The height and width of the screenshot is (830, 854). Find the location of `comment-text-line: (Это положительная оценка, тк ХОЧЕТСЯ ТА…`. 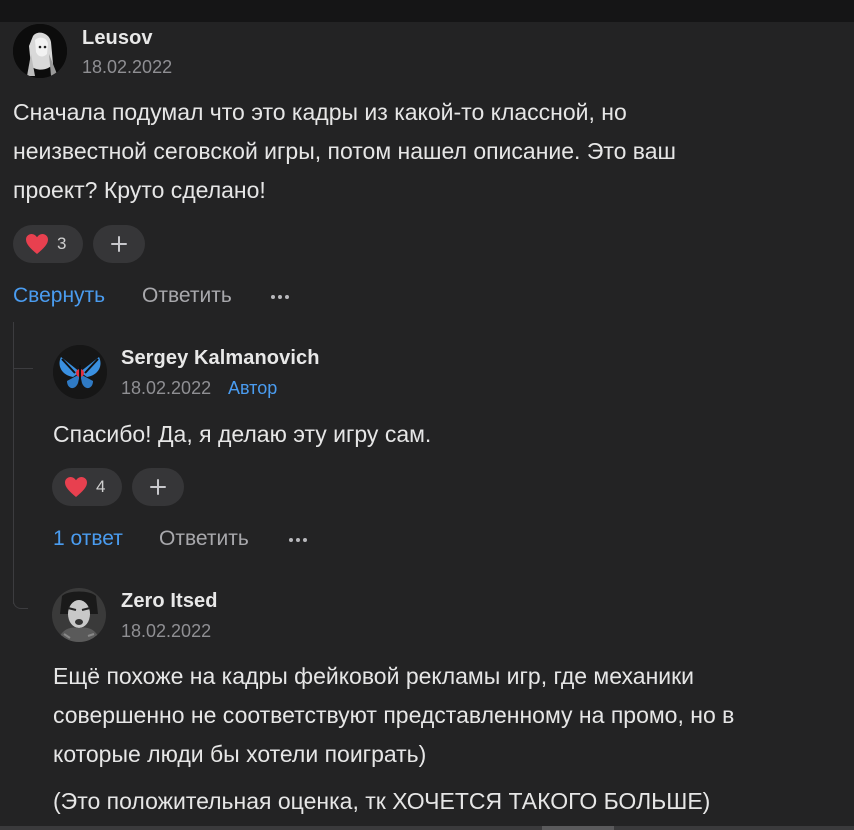

comment-text-line: (Это положительная оценка, тк ХОЧЕТСЯ ТА… is located at coordinates (382, 801).